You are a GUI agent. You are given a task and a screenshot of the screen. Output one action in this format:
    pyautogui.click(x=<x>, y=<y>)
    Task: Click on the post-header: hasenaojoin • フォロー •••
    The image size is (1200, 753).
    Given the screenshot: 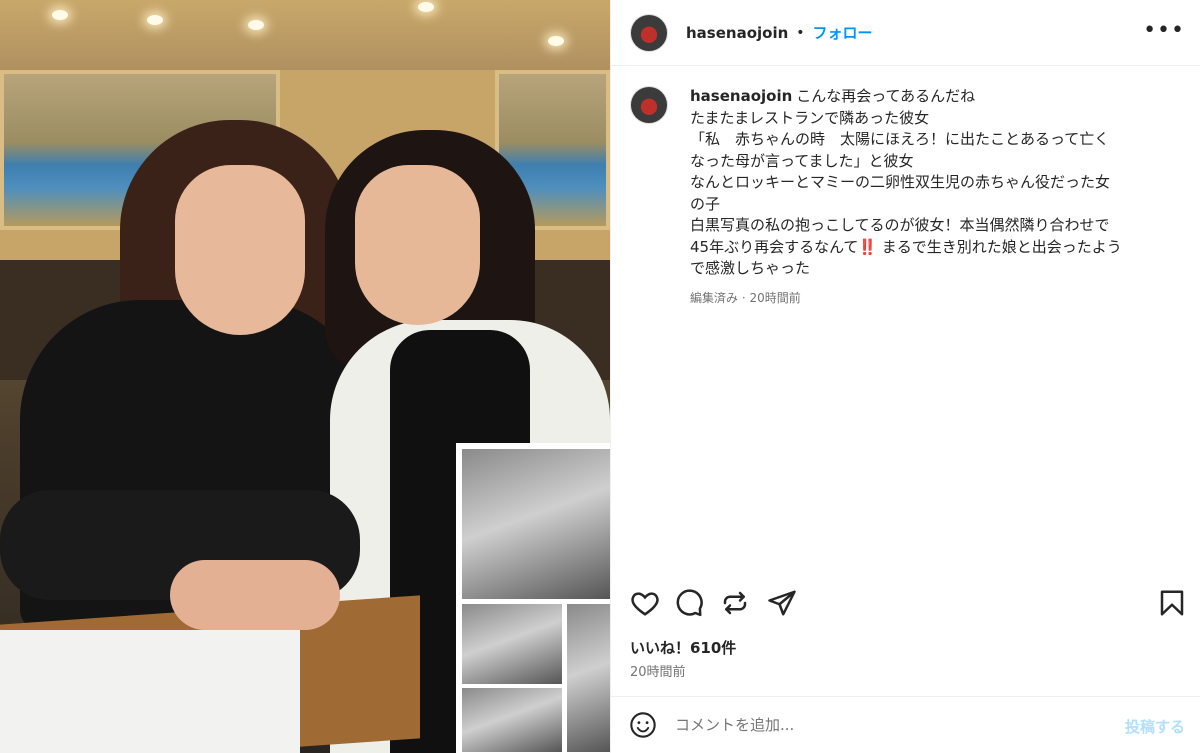 What is the action you would take?
    pyautogui.click(x=905, y=33)
    